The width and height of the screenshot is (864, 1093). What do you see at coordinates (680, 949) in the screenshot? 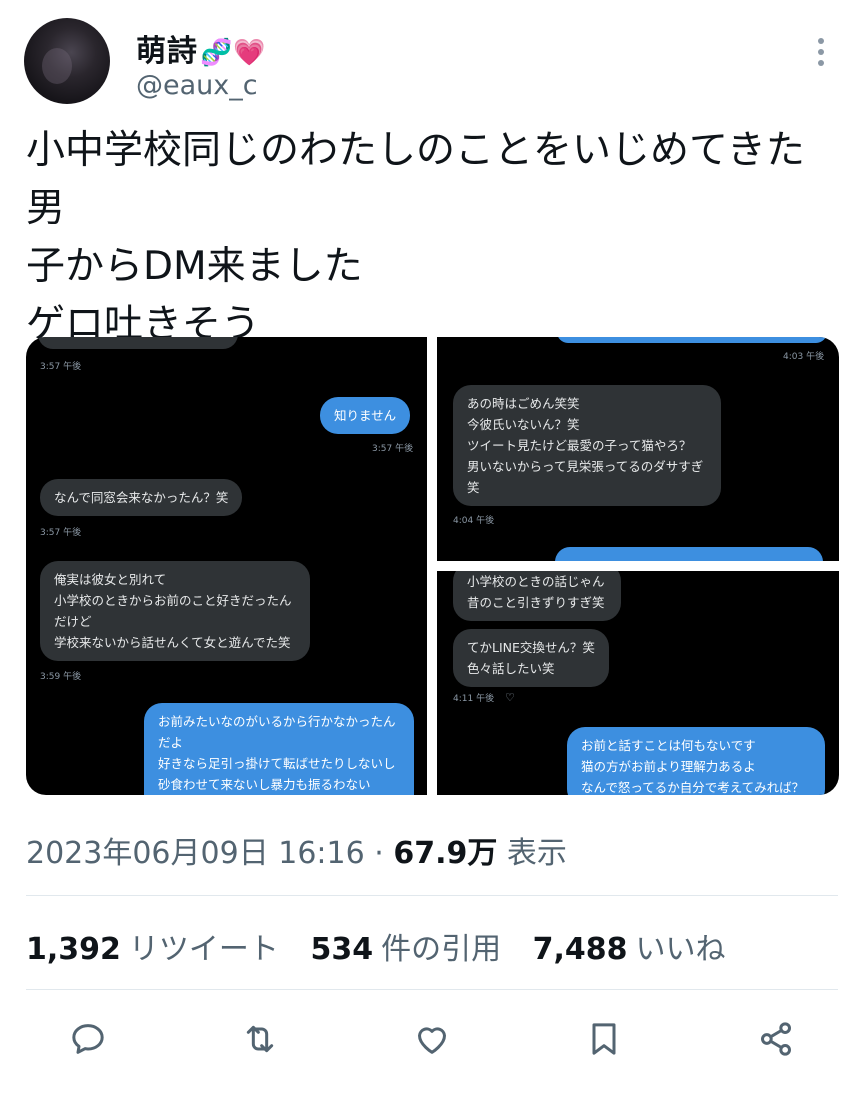
I see `like-label: いいね` at bounding box center [680, 949].